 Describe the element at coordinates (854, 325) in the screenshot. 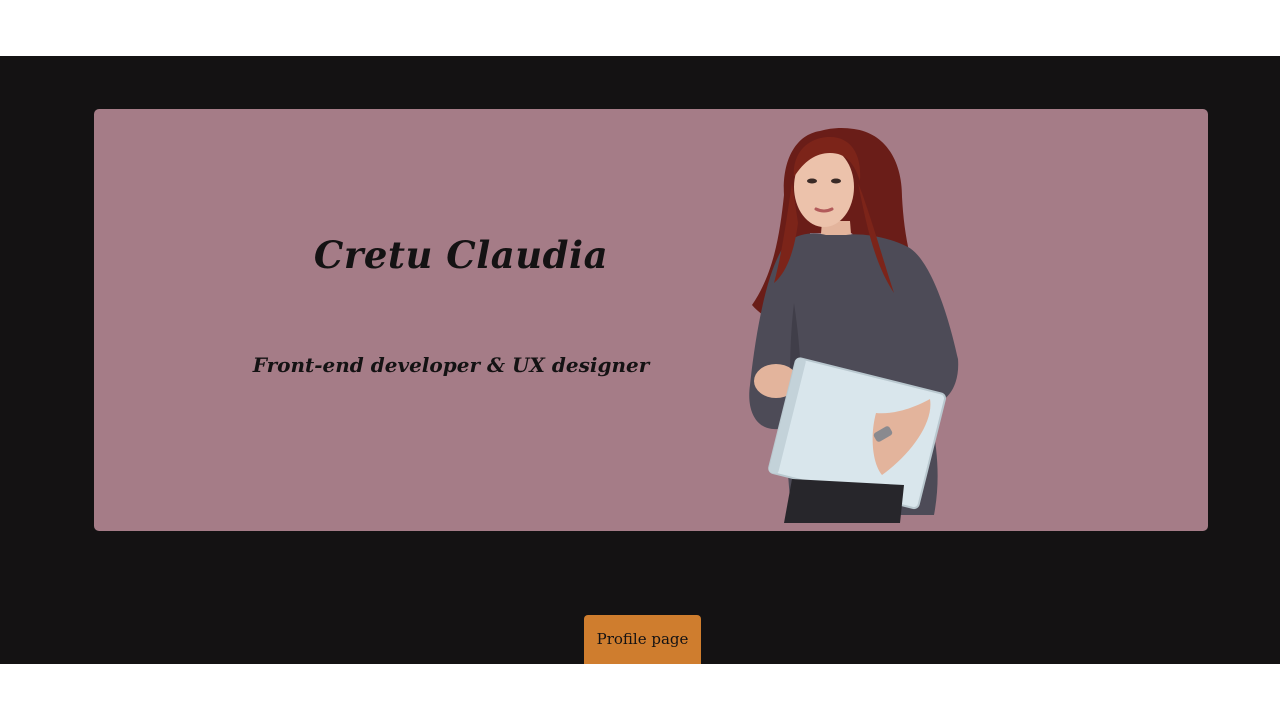

I see `portrait-photo` at that location.